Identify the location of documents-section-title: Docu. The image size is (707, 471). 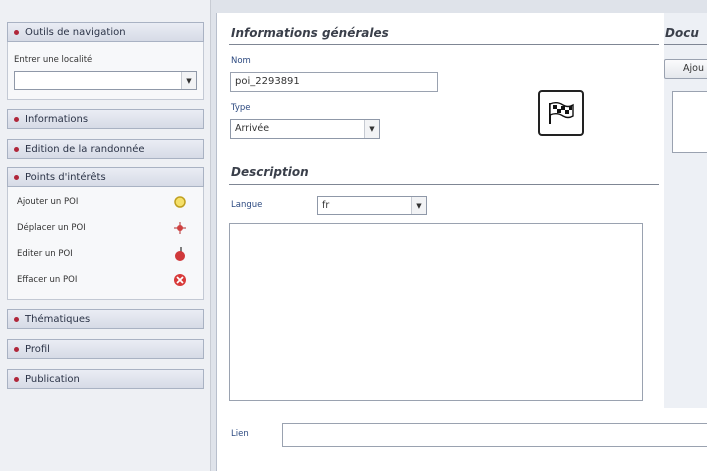
(682, 33).